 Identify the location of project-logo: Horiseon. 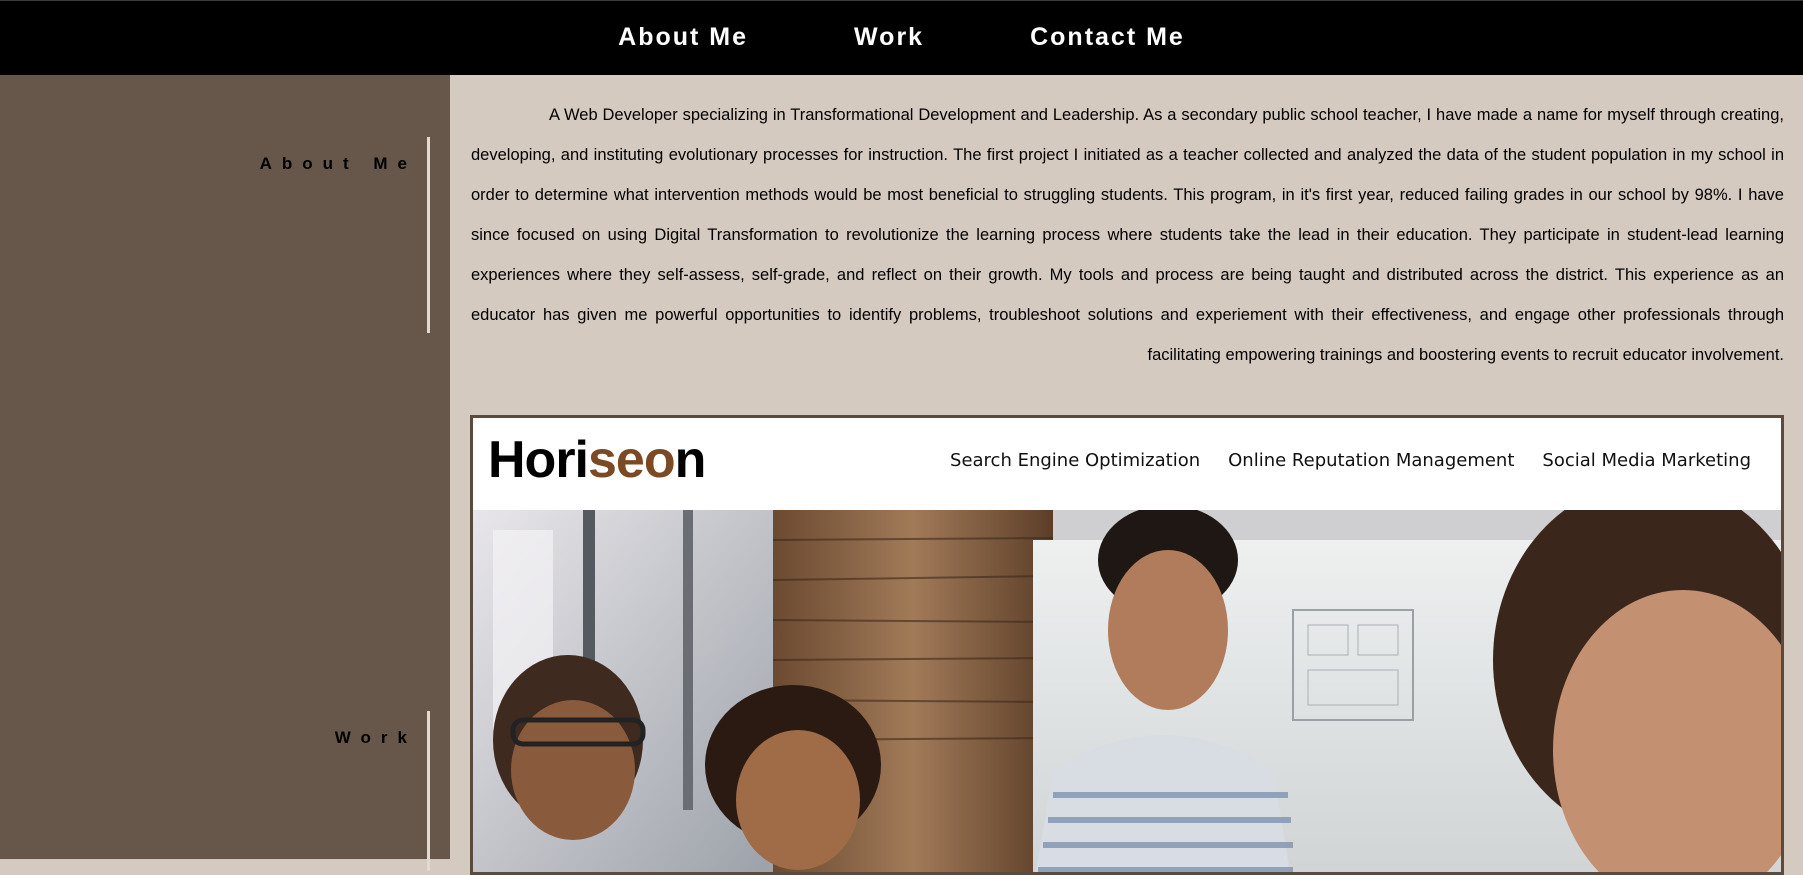
(597, 460).